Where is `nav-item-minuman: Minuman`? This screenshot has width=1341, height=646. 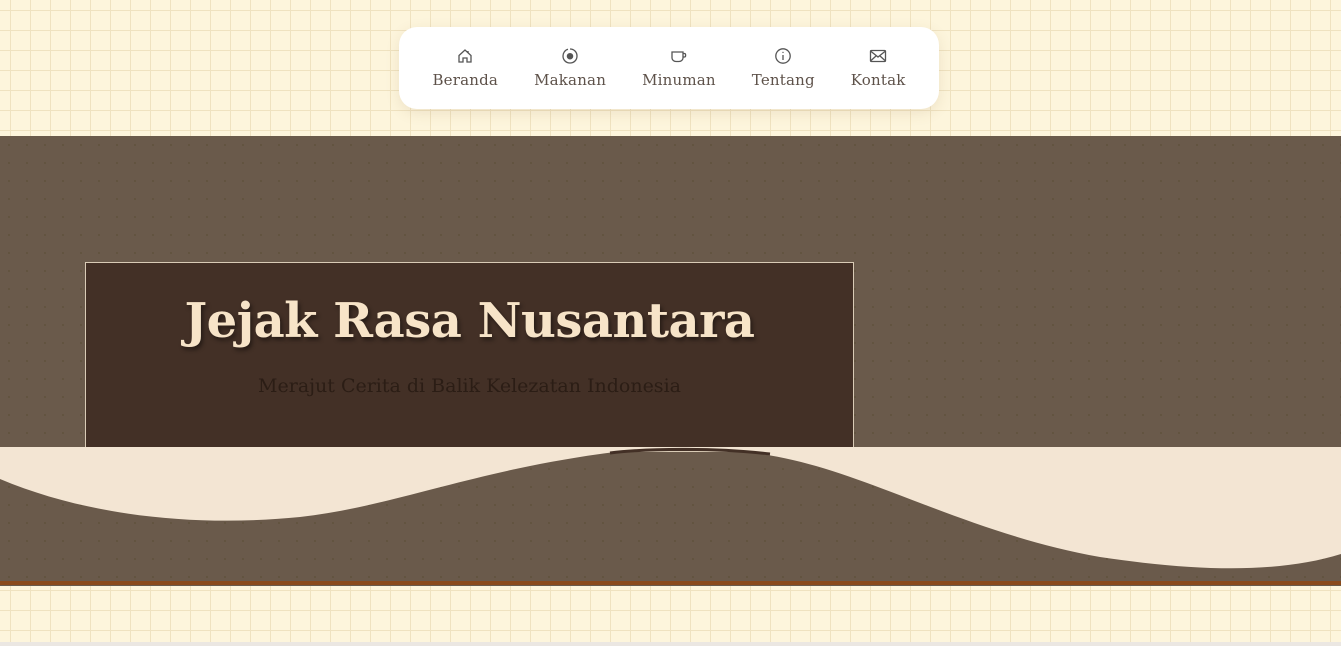 nav-item-minuman: Minuman is located at coordinates (679, 68).